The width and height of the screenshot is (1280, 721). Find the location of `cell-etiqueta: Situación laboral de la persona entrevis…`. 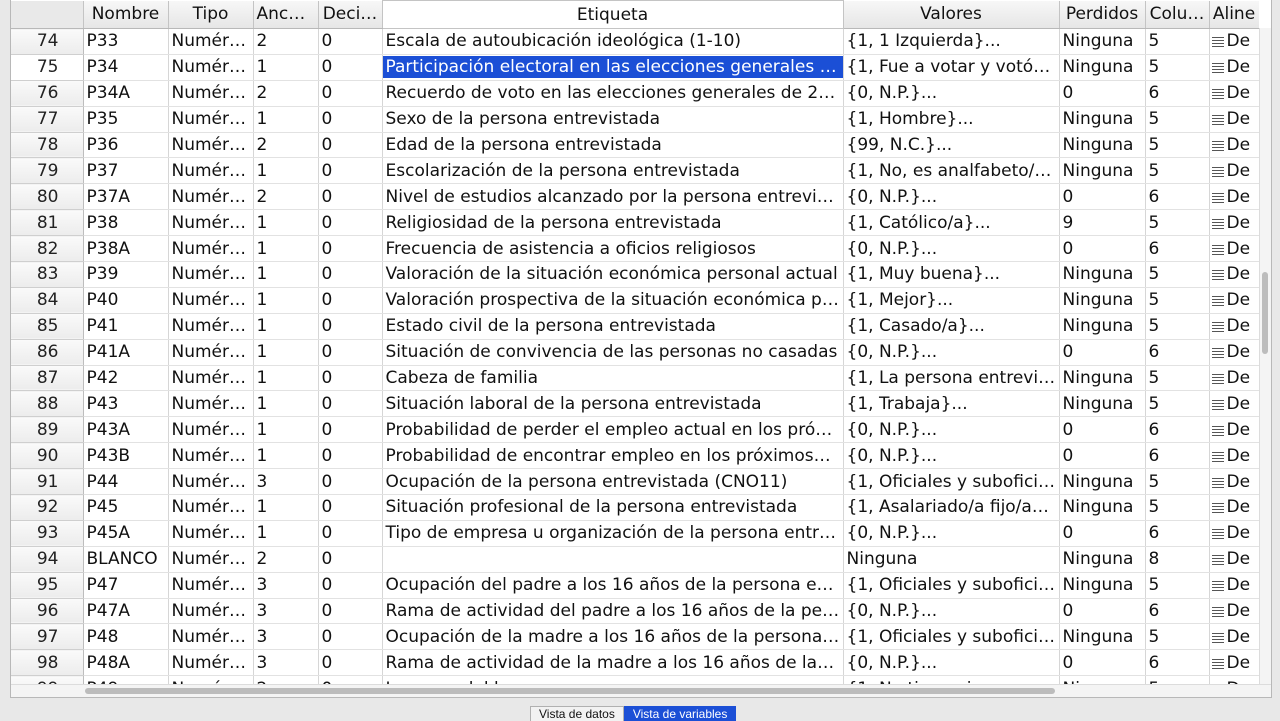

cell-etiqueta: Situación laboral de la persona entrevis… is located at coordinates (613, 404).